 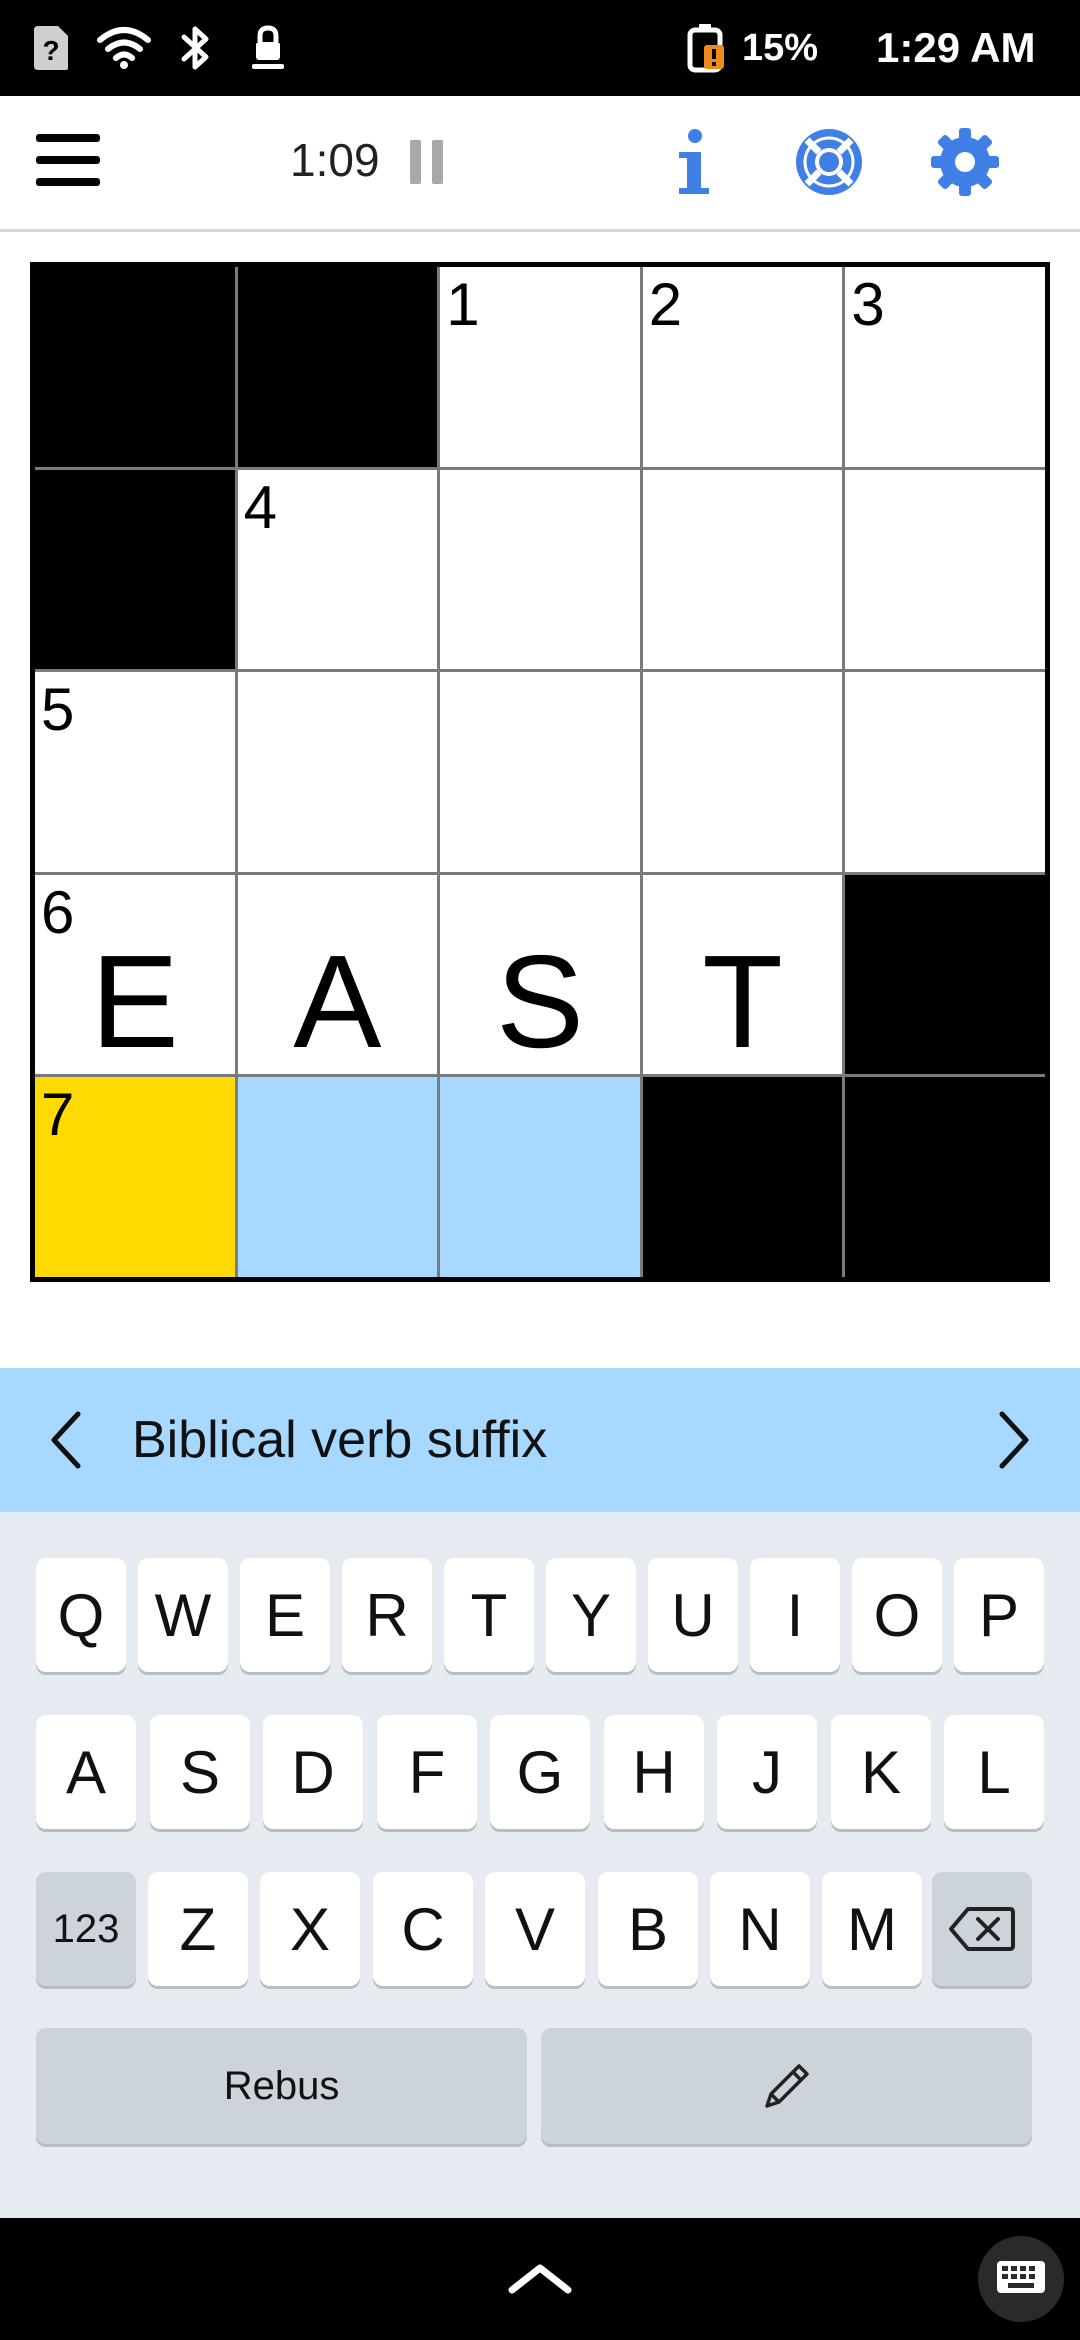 I want to click on grid-cell: A, so click(x=337, y=975).